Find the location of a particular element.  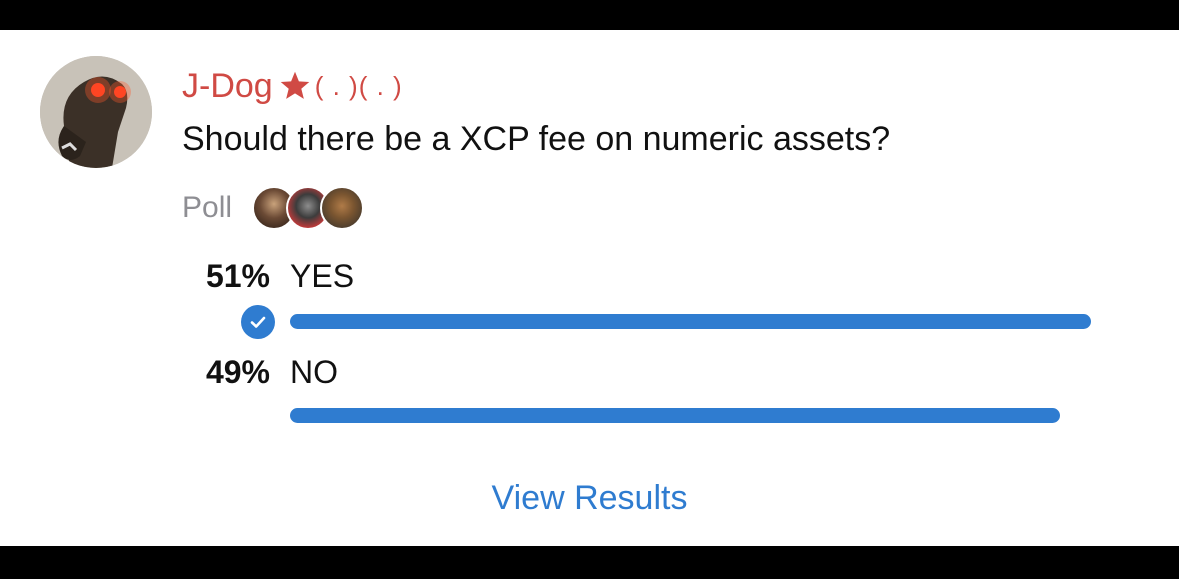

poll-option-no: 49% NO is located at coordinates (169, 372).